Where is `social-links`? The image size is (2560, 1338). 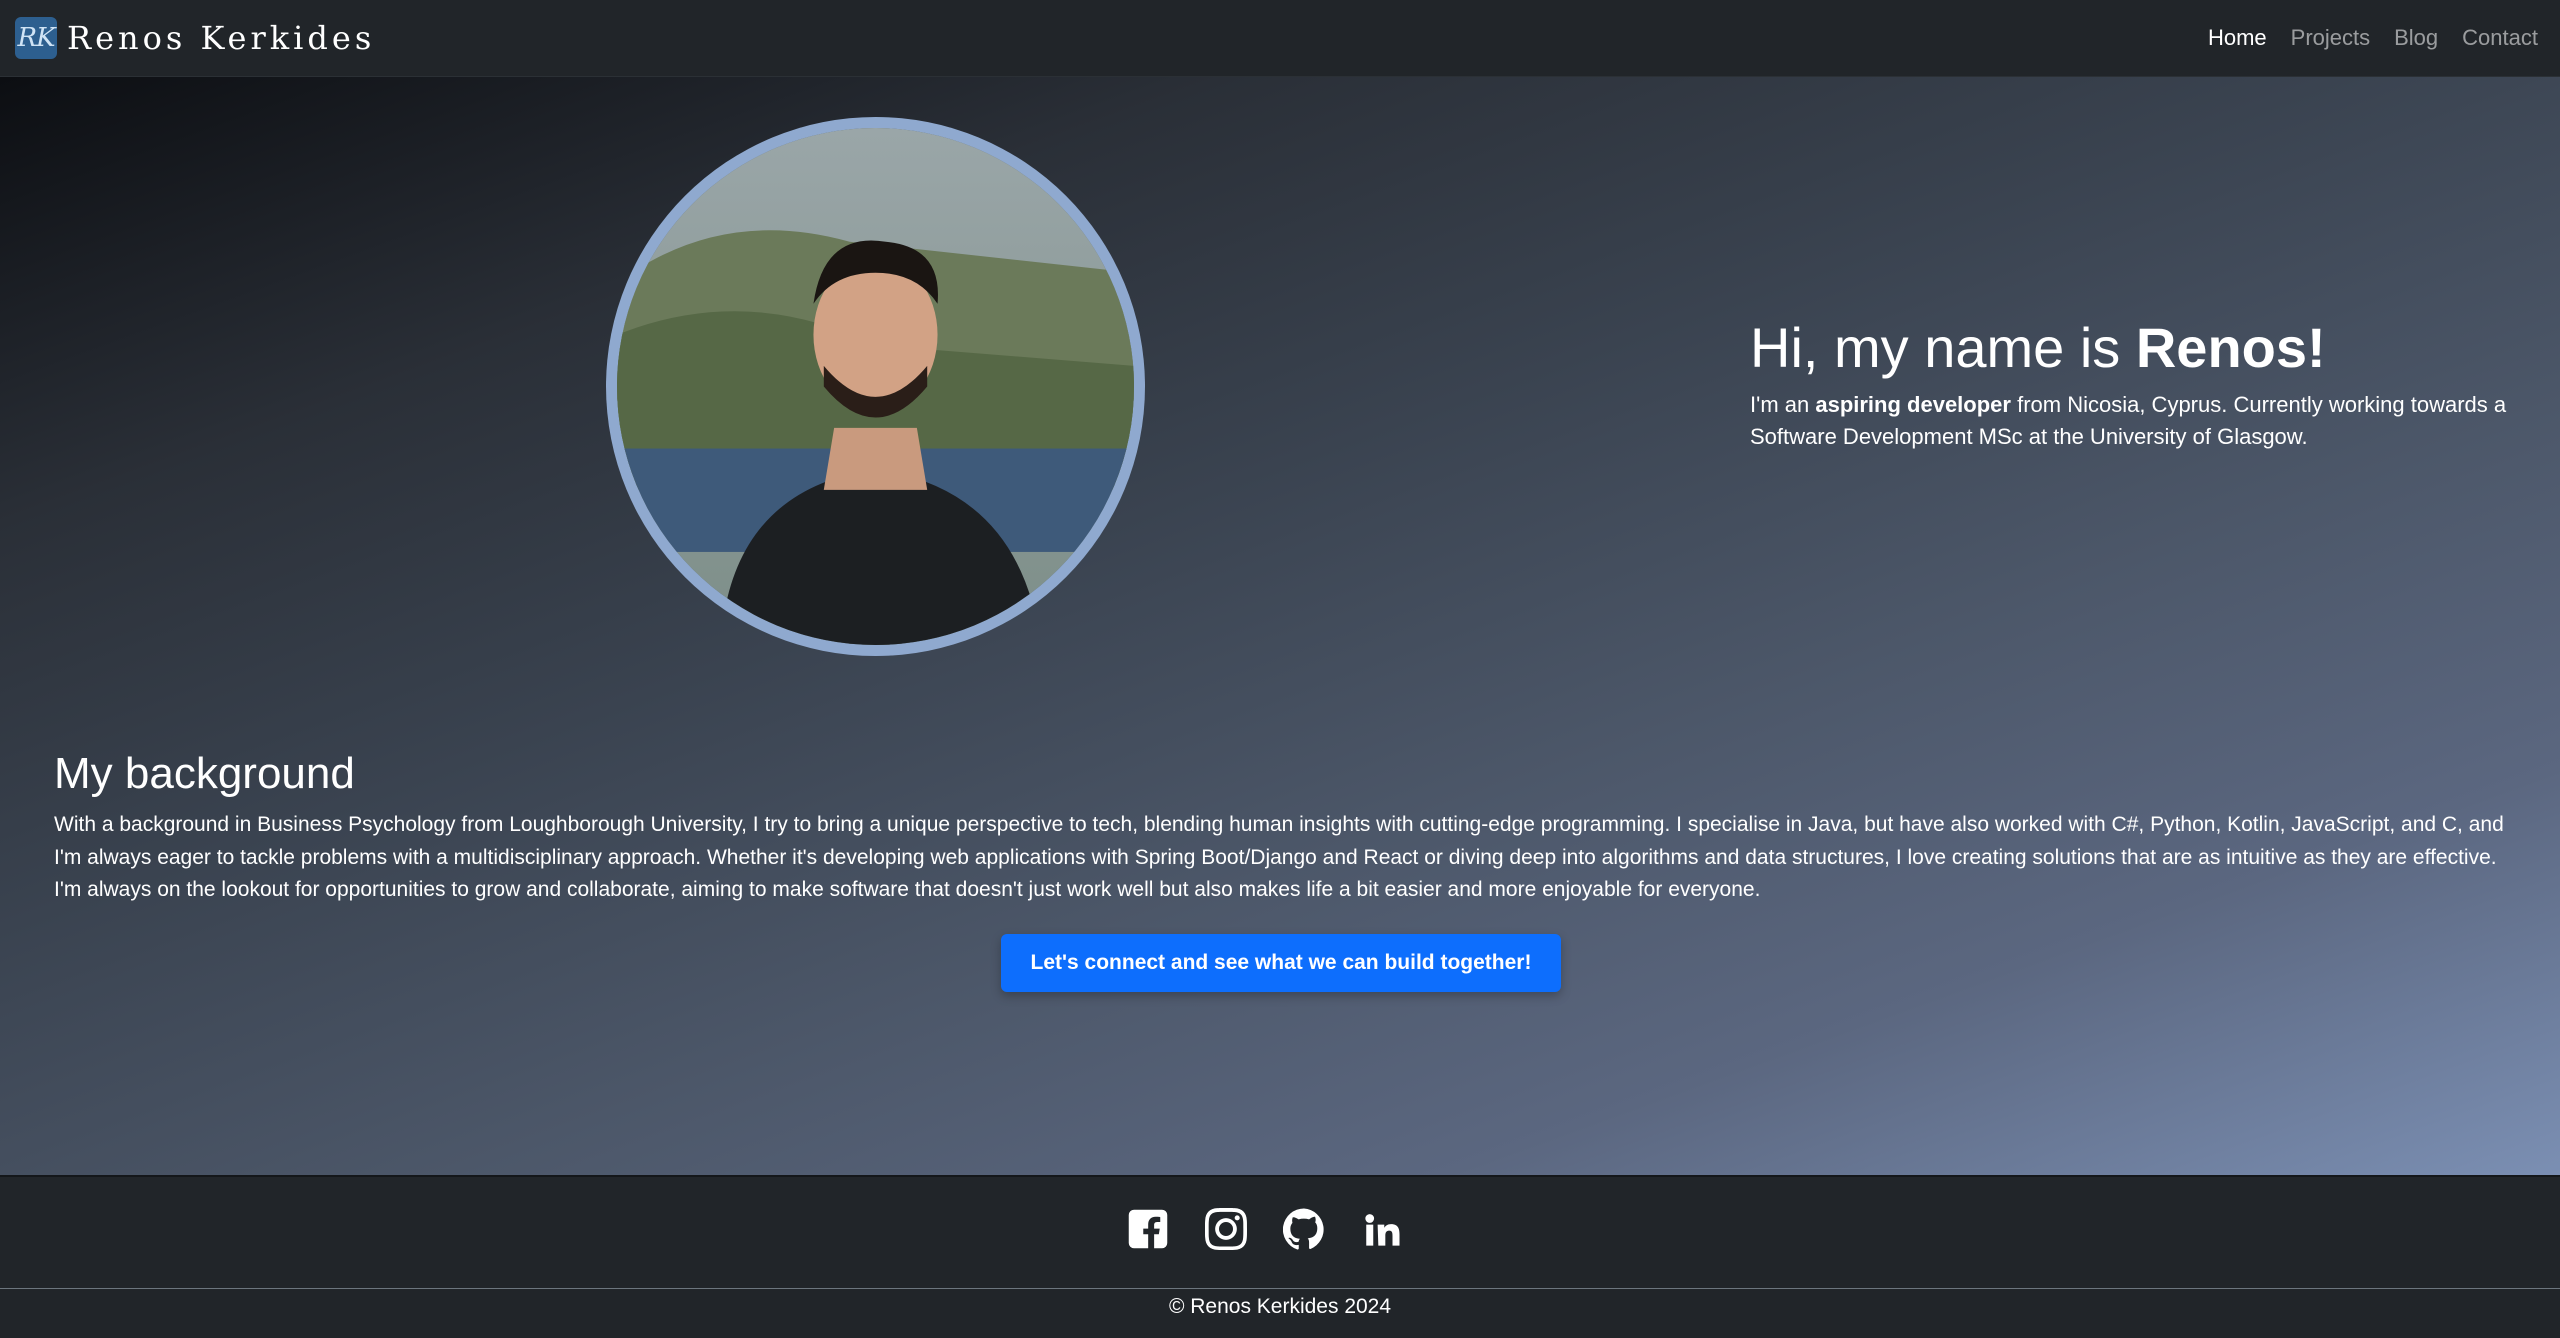
social-links is located at coordinates (1265, 1229).